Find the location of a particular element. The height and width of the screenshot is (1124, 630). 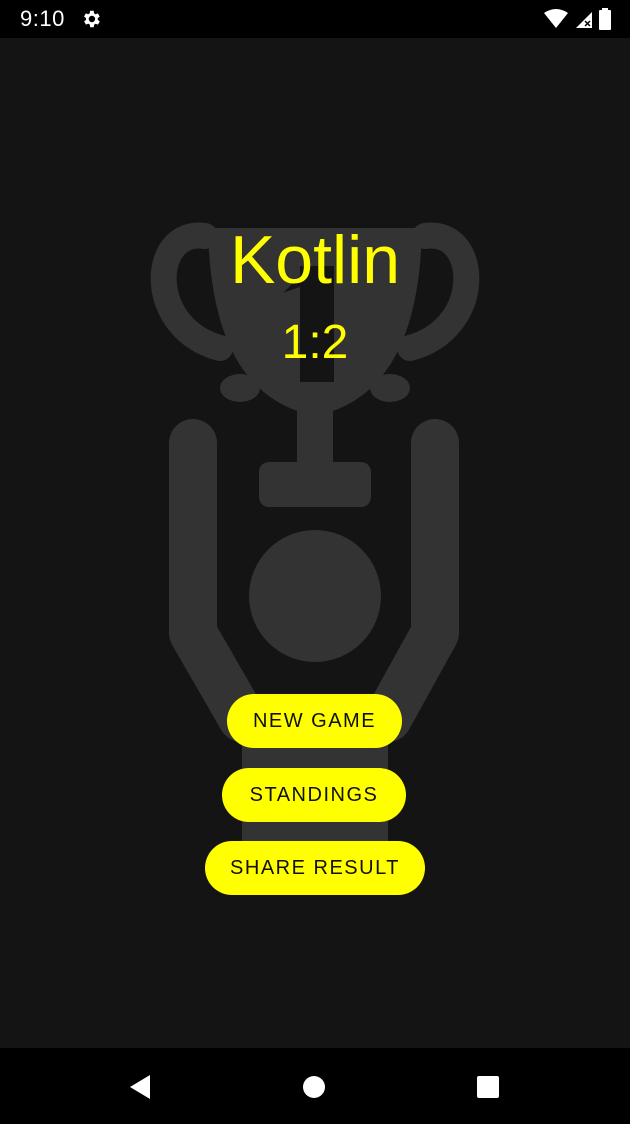

status-icons is located at coordinates (577, 19).